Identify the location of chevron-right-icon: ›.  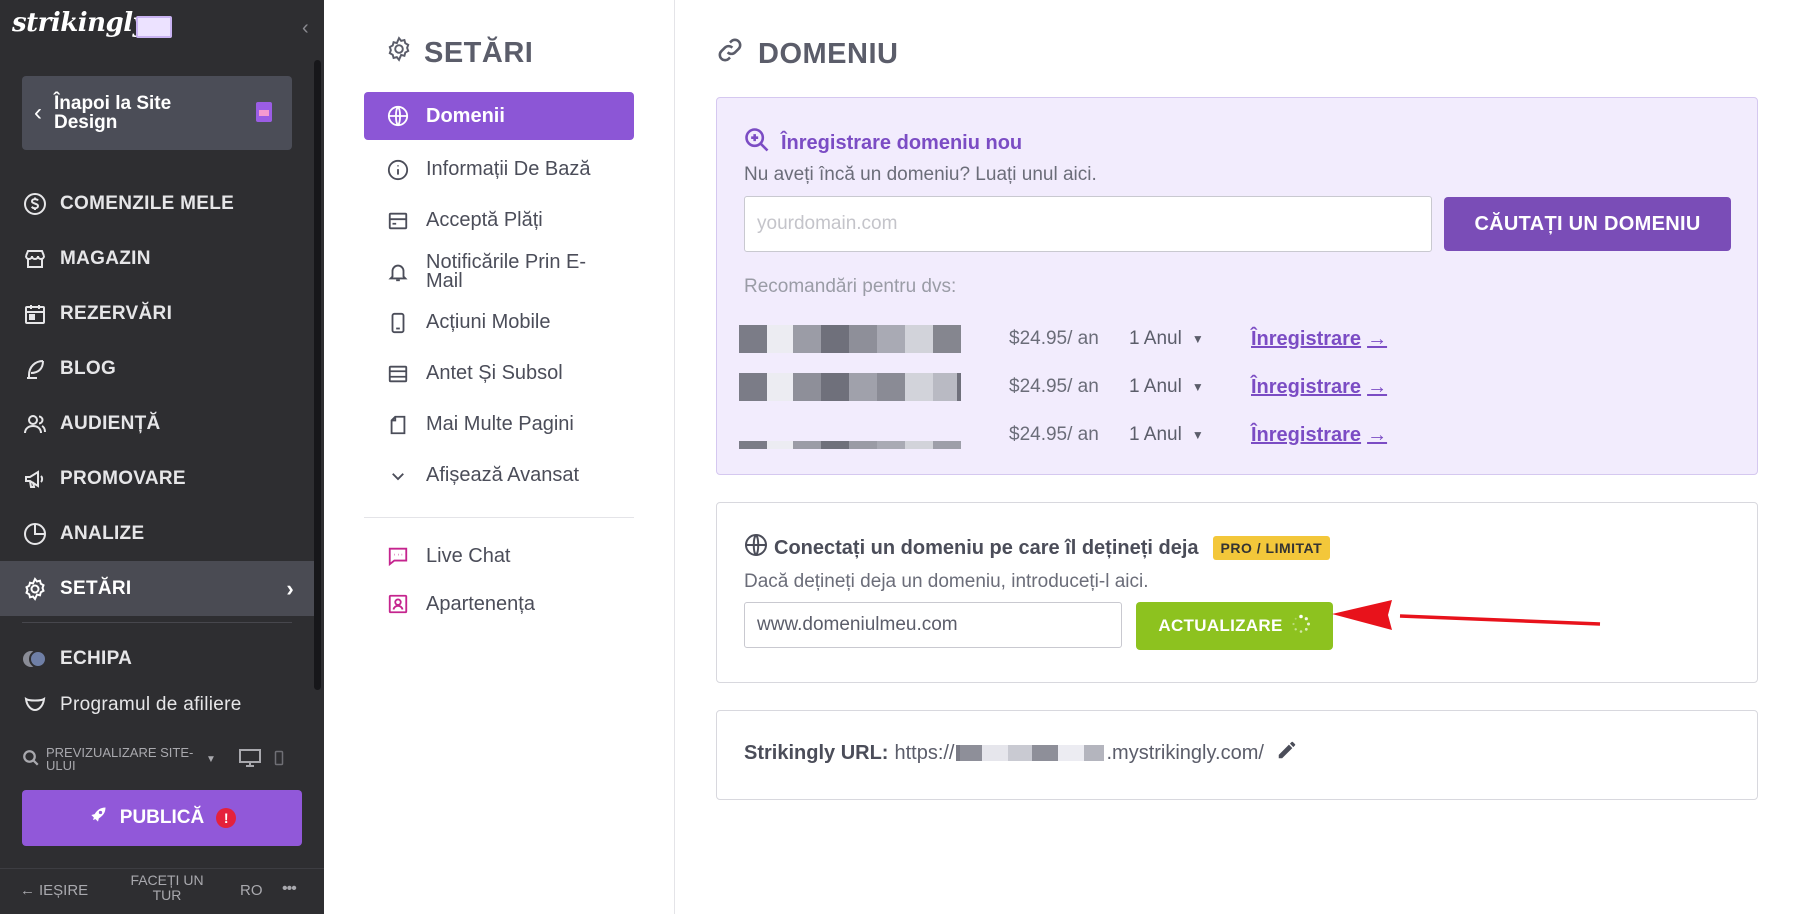
(290, 588).